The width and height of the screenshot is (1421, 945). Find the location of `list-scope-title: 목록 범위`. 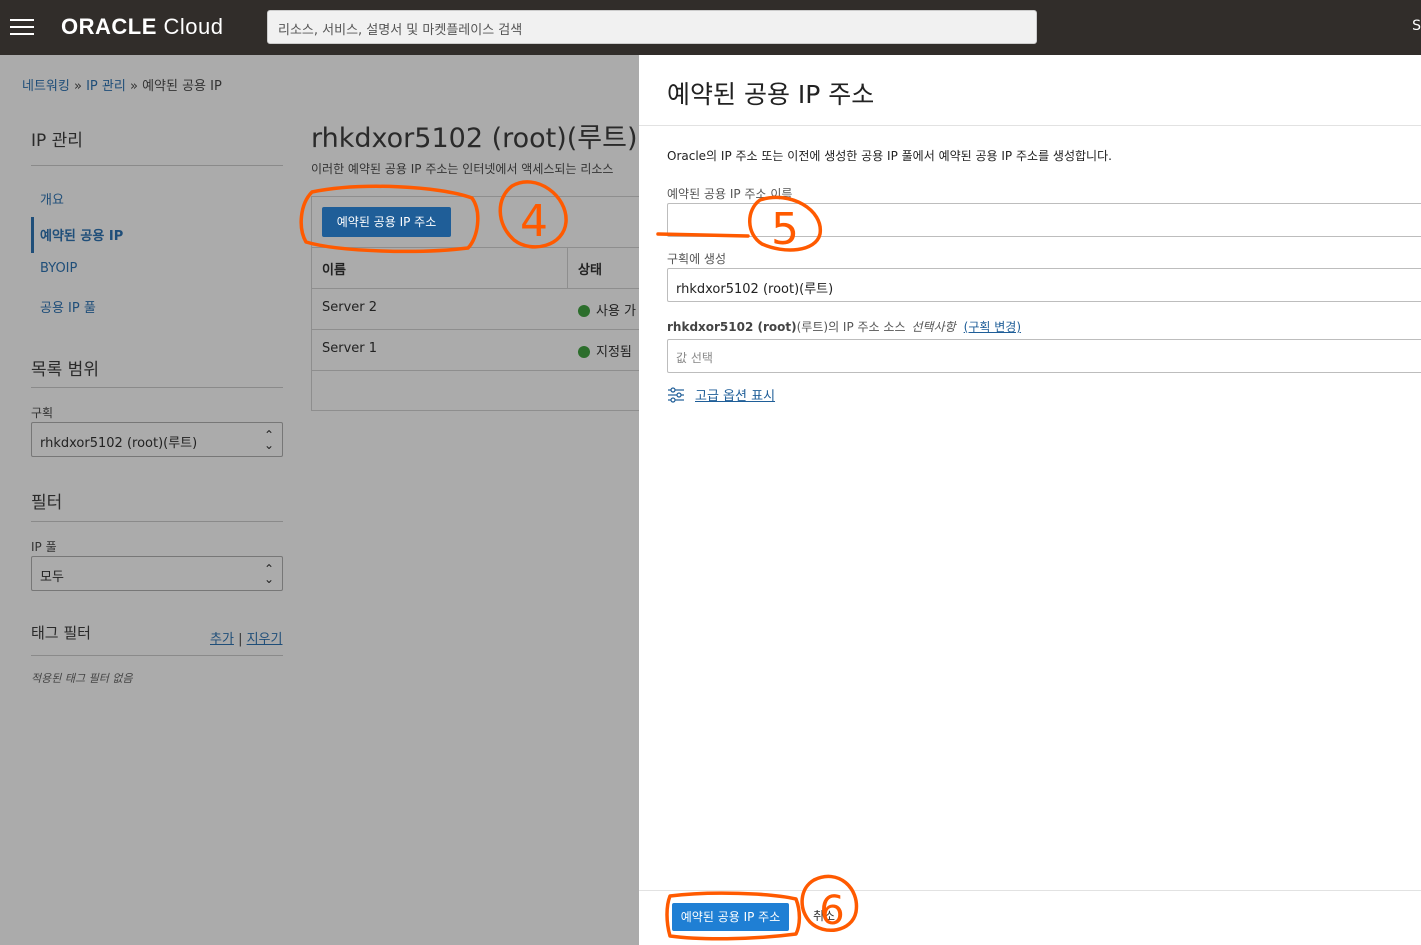

list-scope-title: 목록 범위 is located at coordinates (65, 370).